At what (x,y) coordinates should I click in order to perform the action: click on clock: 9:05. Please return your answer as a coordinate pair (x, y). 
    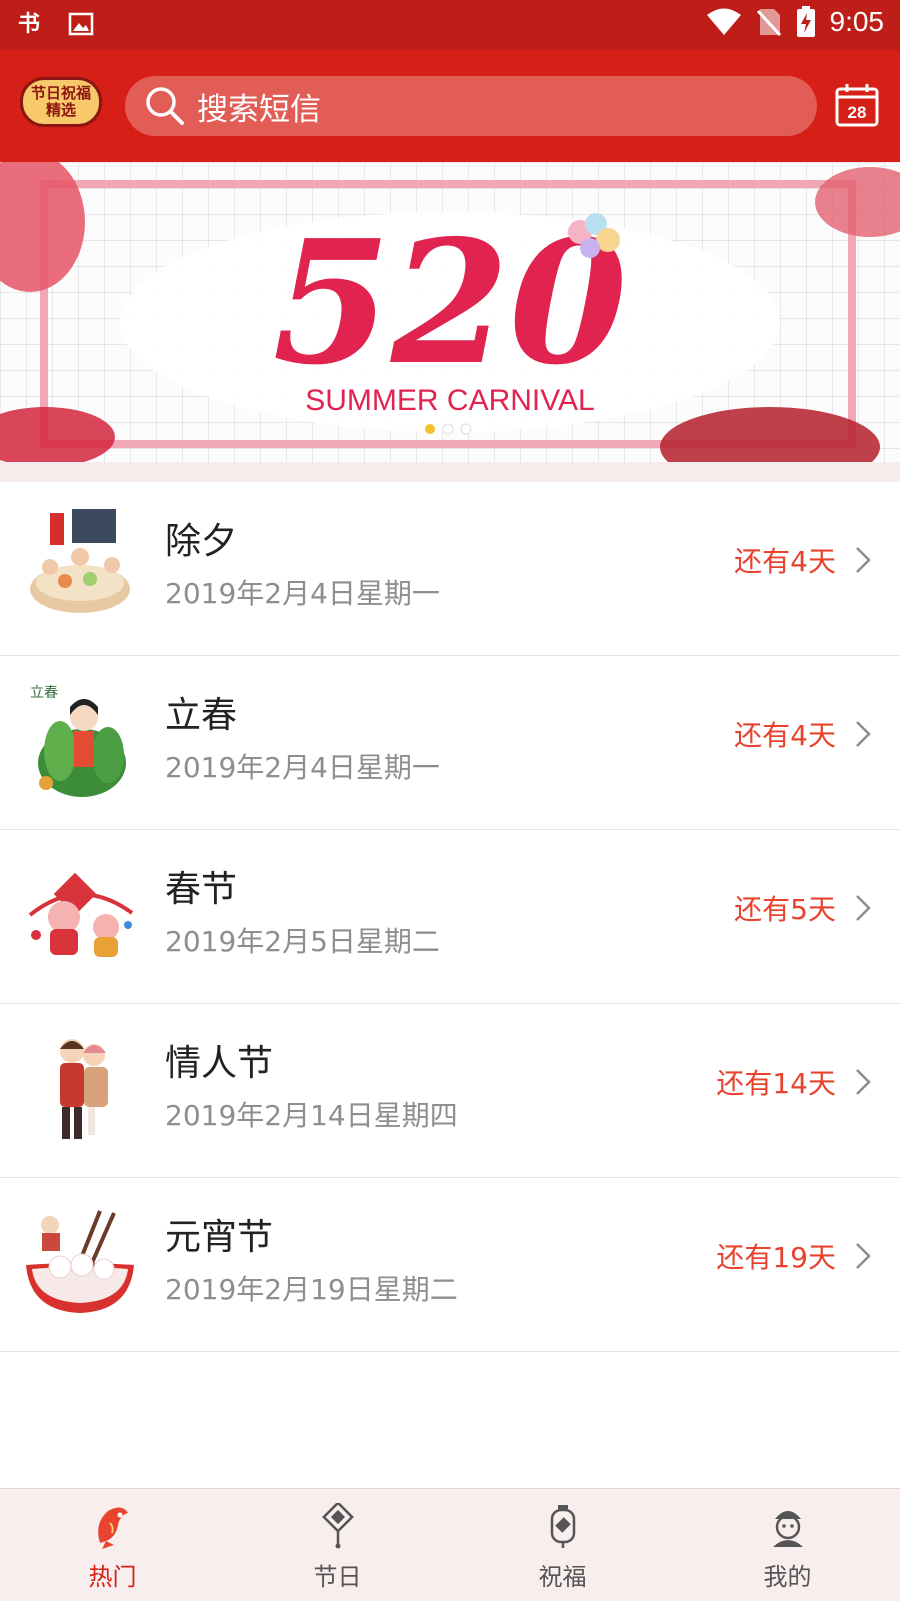
    Looking at the image, I should click on (857, 21).